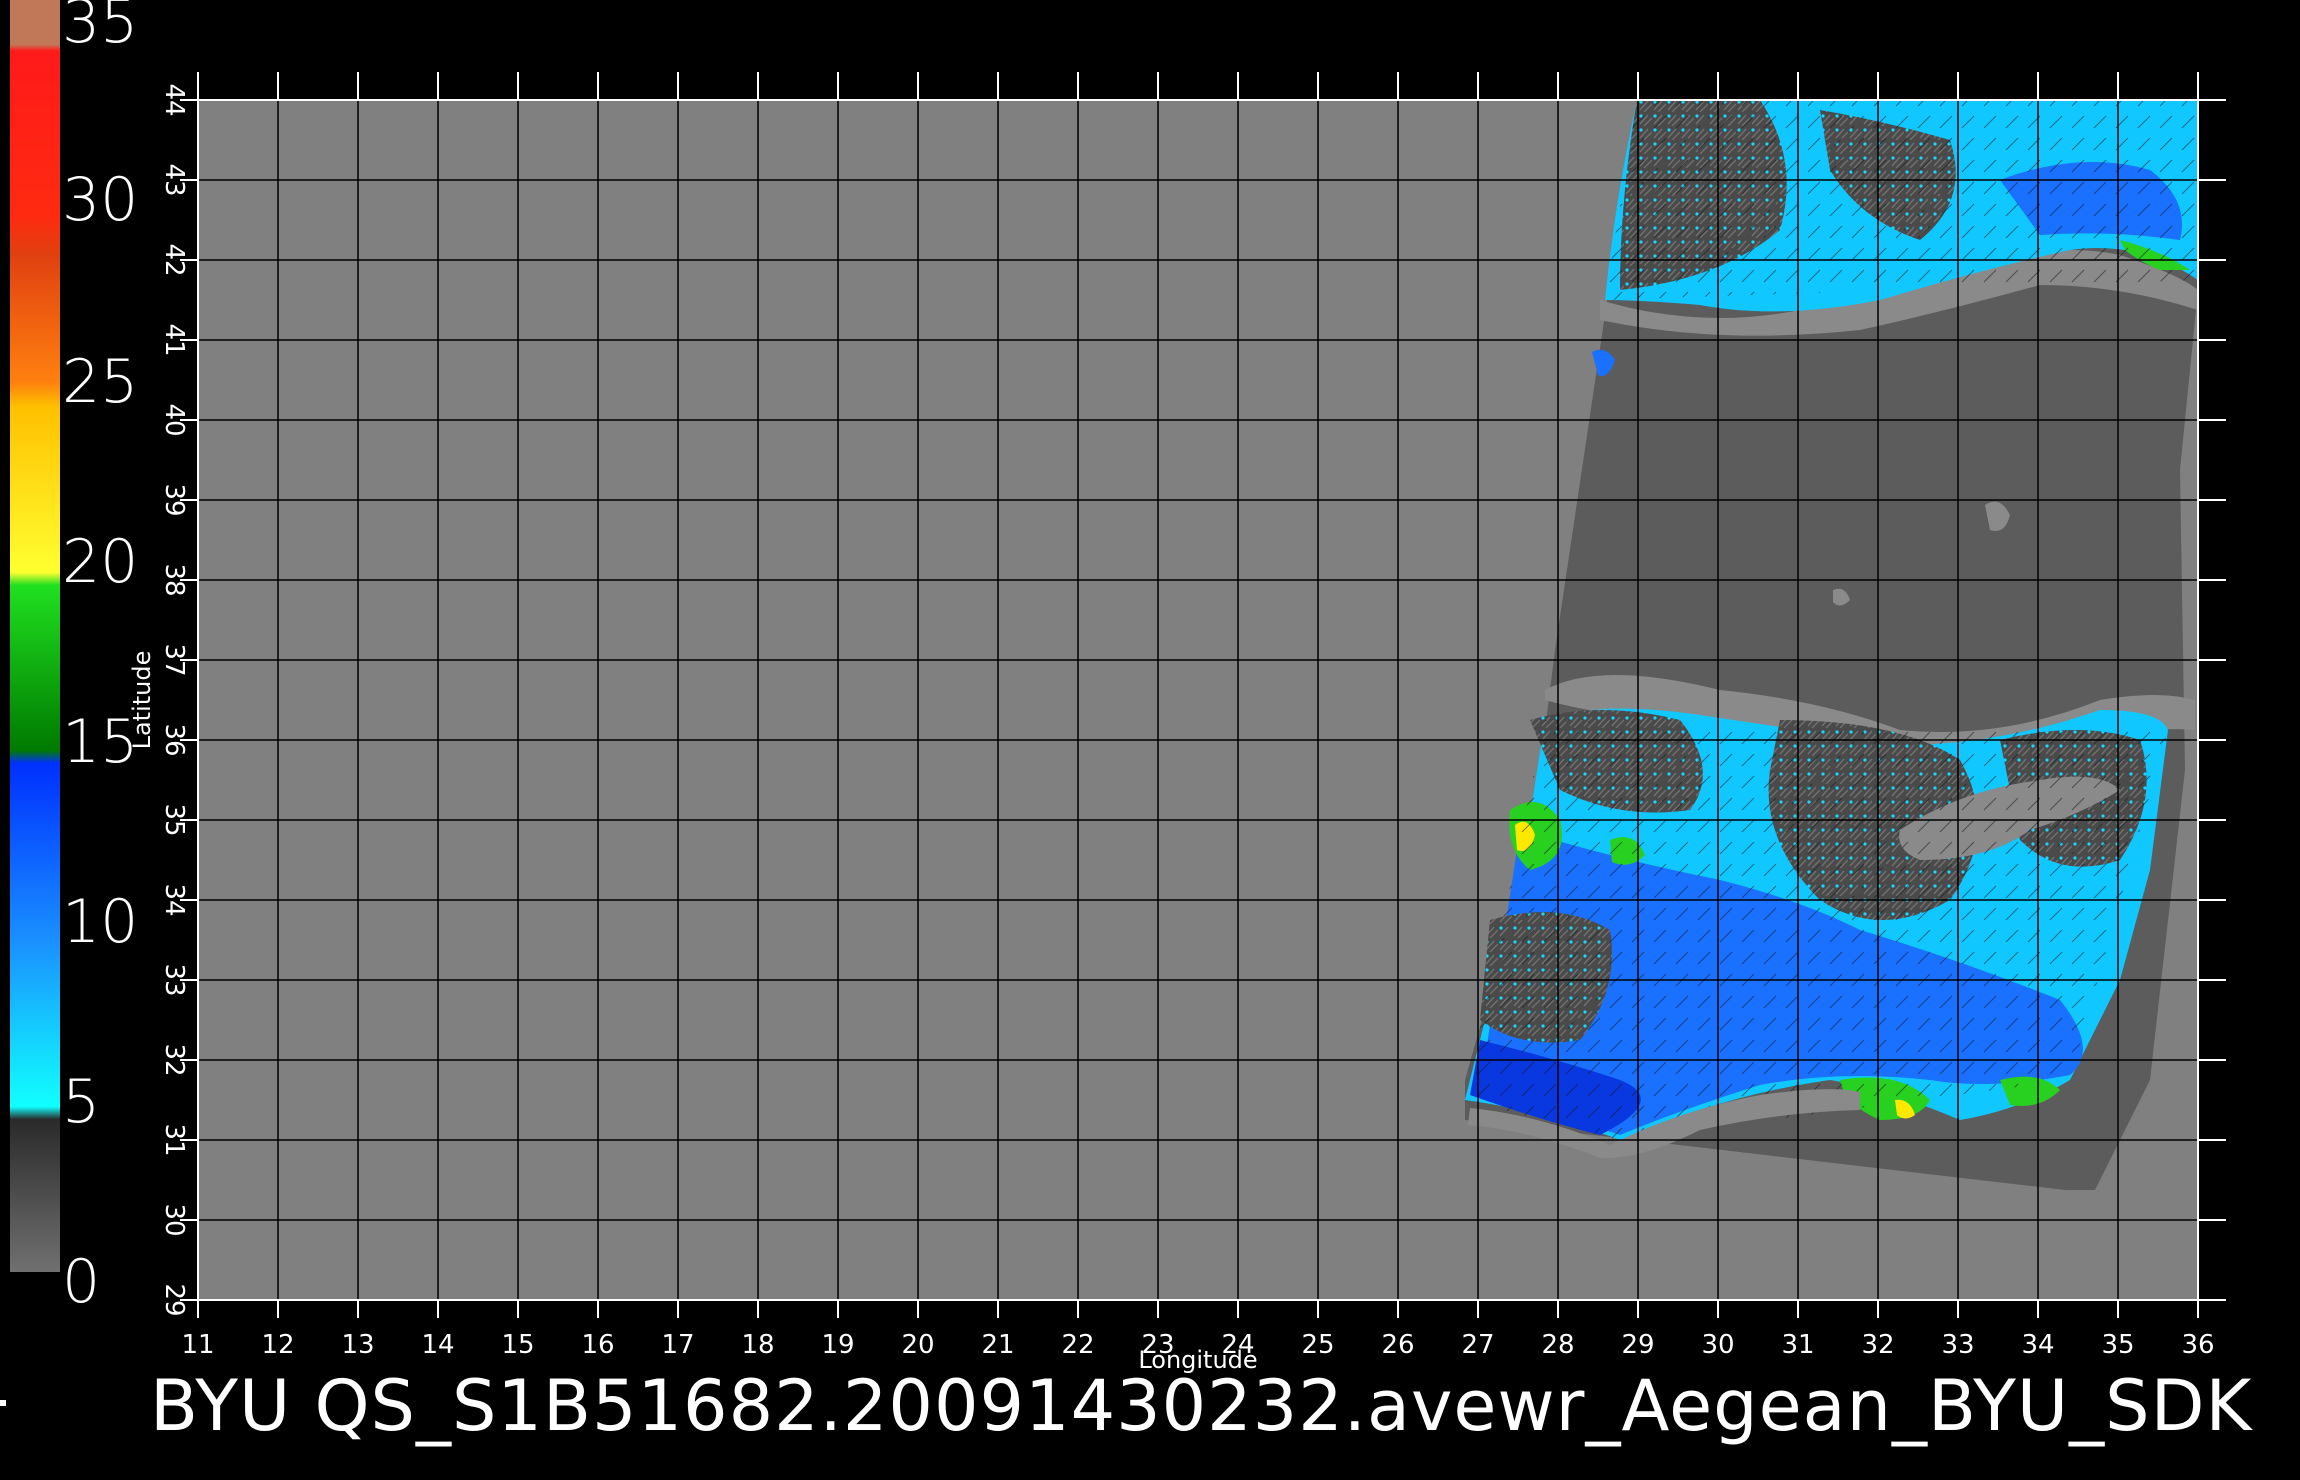  What do you see at coordinates (174, 1219) in the screenshot?
I see `tick-label-lat-30: 30` at bounding box center [174, 1219].